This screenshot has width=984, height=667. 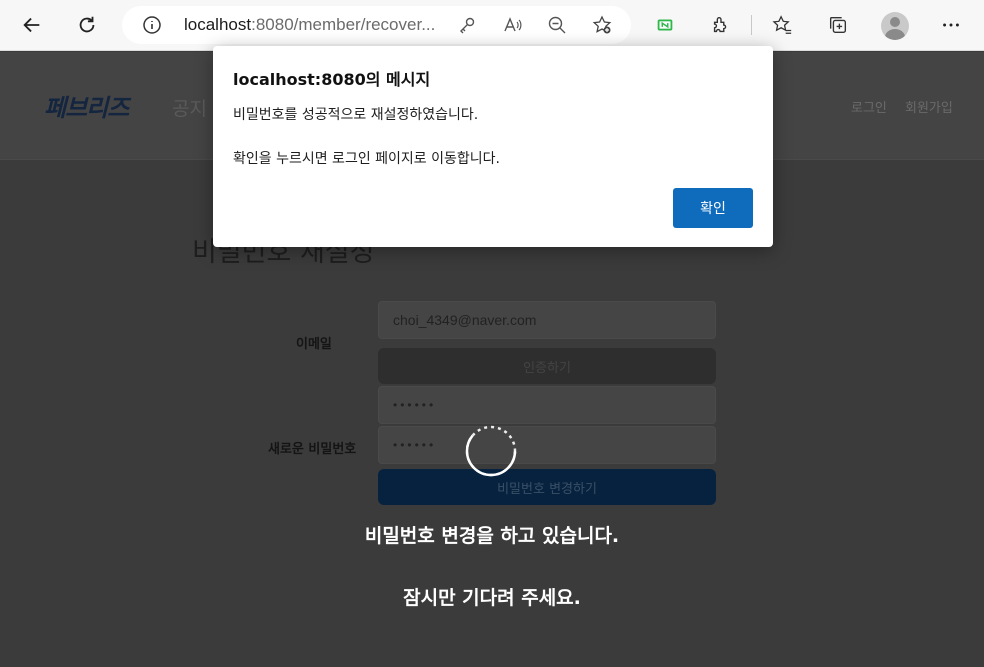 I want to click on key-icon, so click(x=467, y=25).